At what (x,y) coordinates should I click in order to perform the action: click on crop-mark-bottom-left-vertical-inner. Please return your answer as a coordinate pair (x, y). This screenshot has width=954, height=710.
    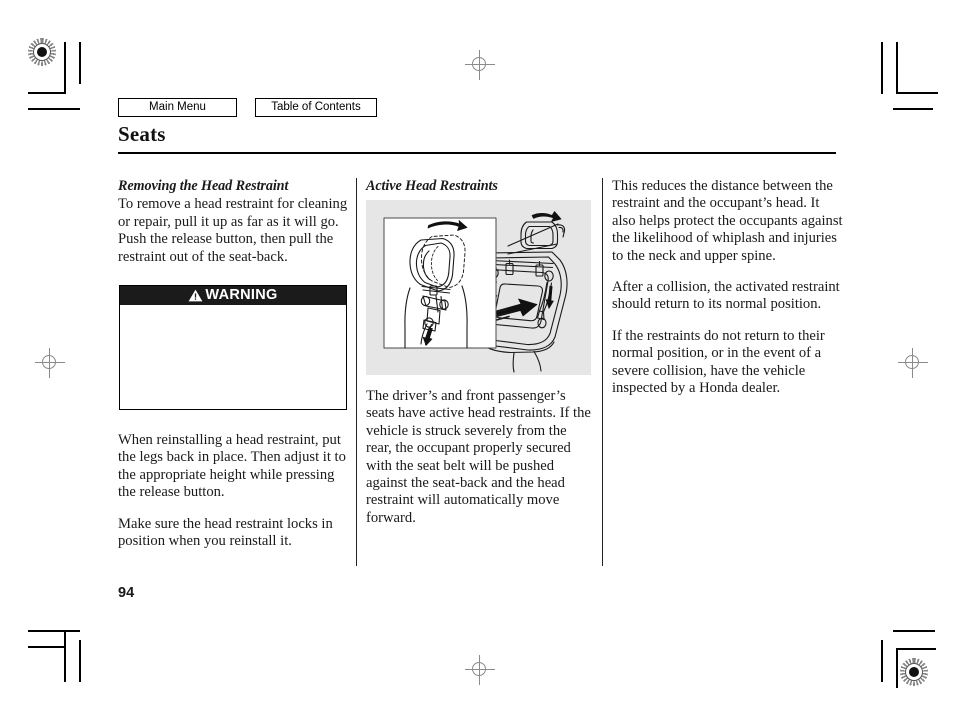
    Looking at the image, I should click on (65, 656).